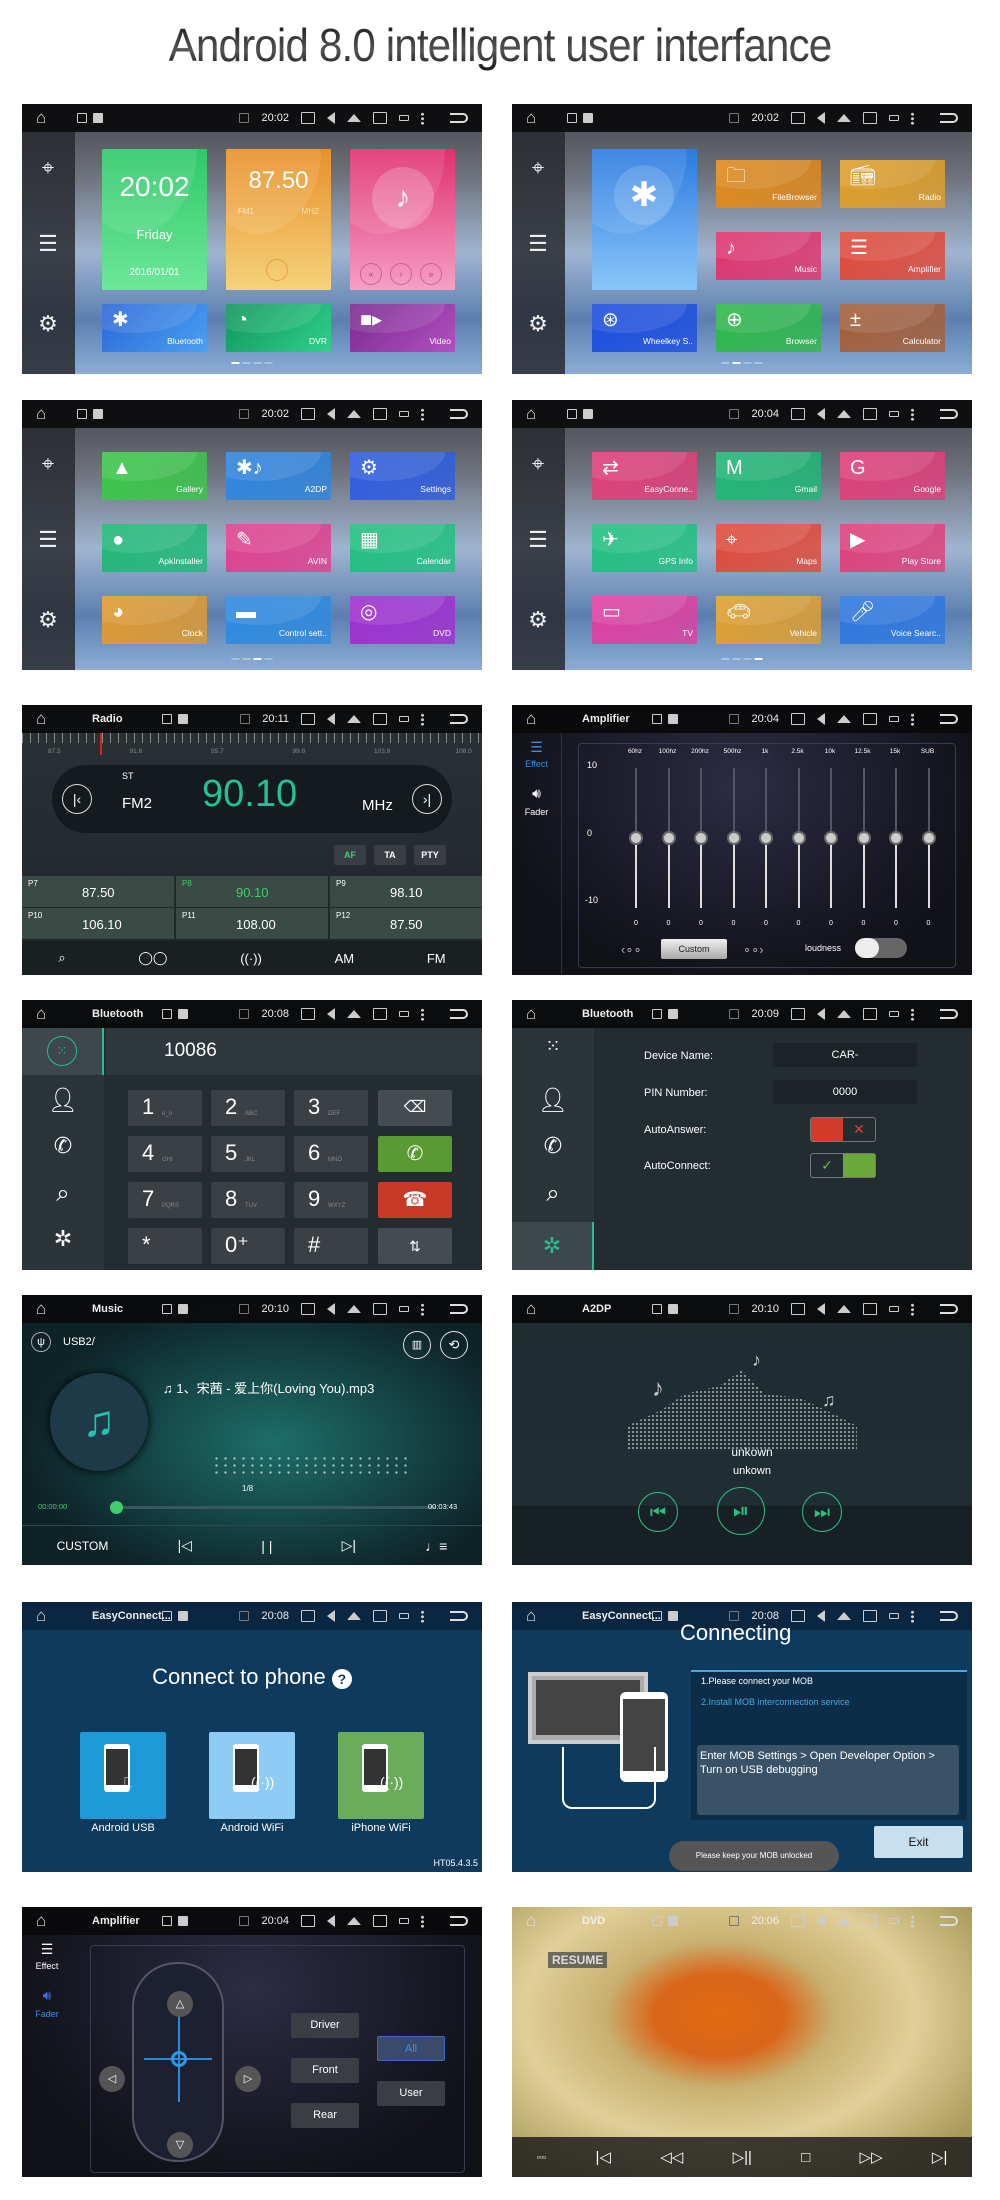 This screenshot has height=2200, width=1000. I want to click on key-8: 8 TUV, so click(248, 1200).